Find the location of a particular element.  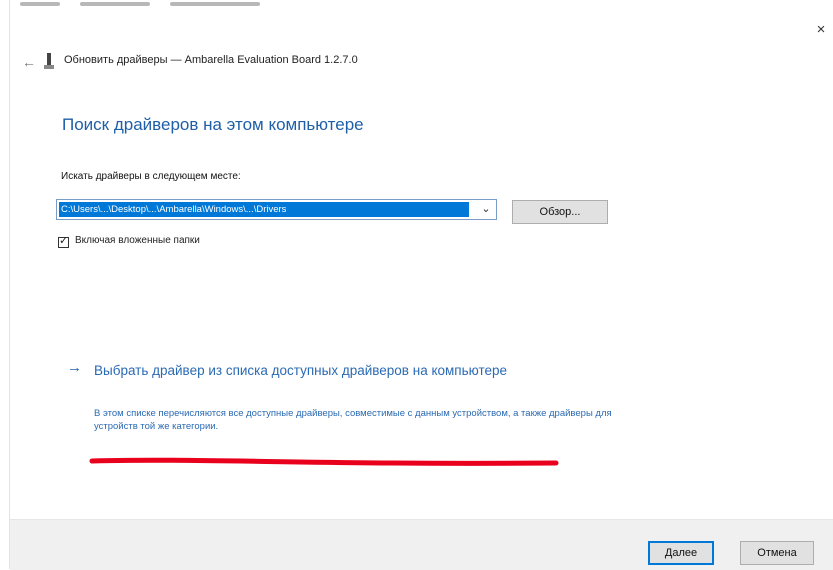

dialog-footer: Далее Отмена is located at coordinates (421, 544).